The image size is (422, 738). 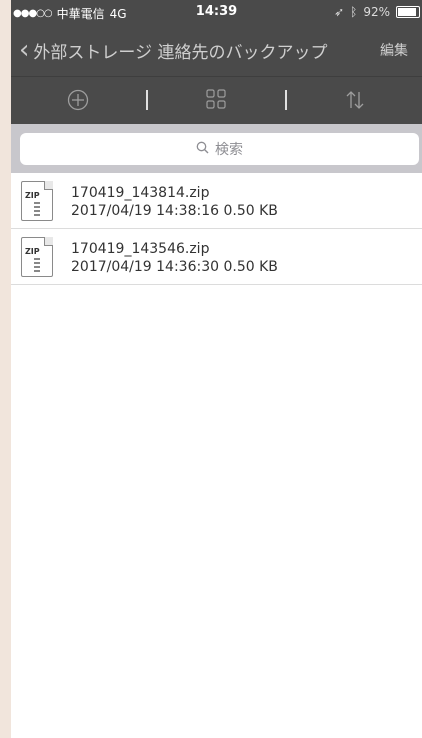 I want to click on battery-percent: 92%, so click(x=376, y=12).